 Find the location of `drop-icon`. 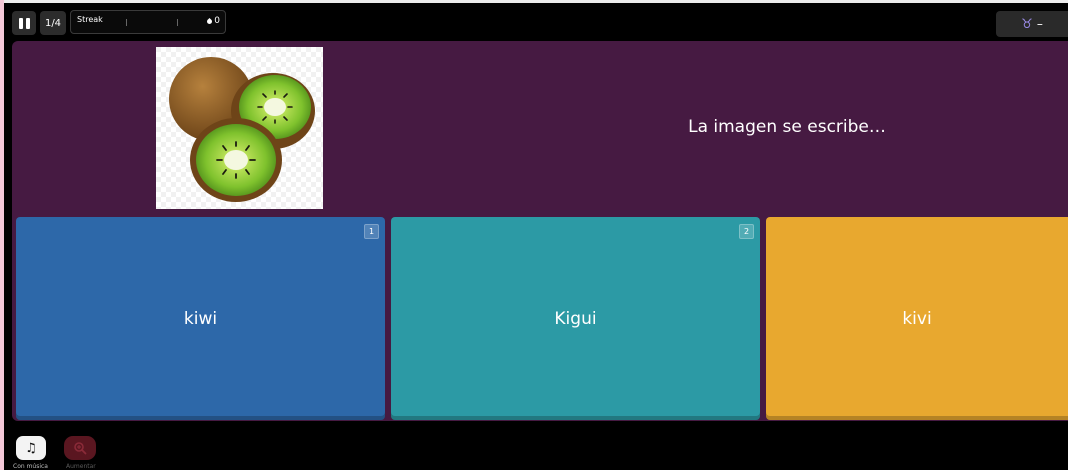

drop-icon is located at coordinates (210, 21).